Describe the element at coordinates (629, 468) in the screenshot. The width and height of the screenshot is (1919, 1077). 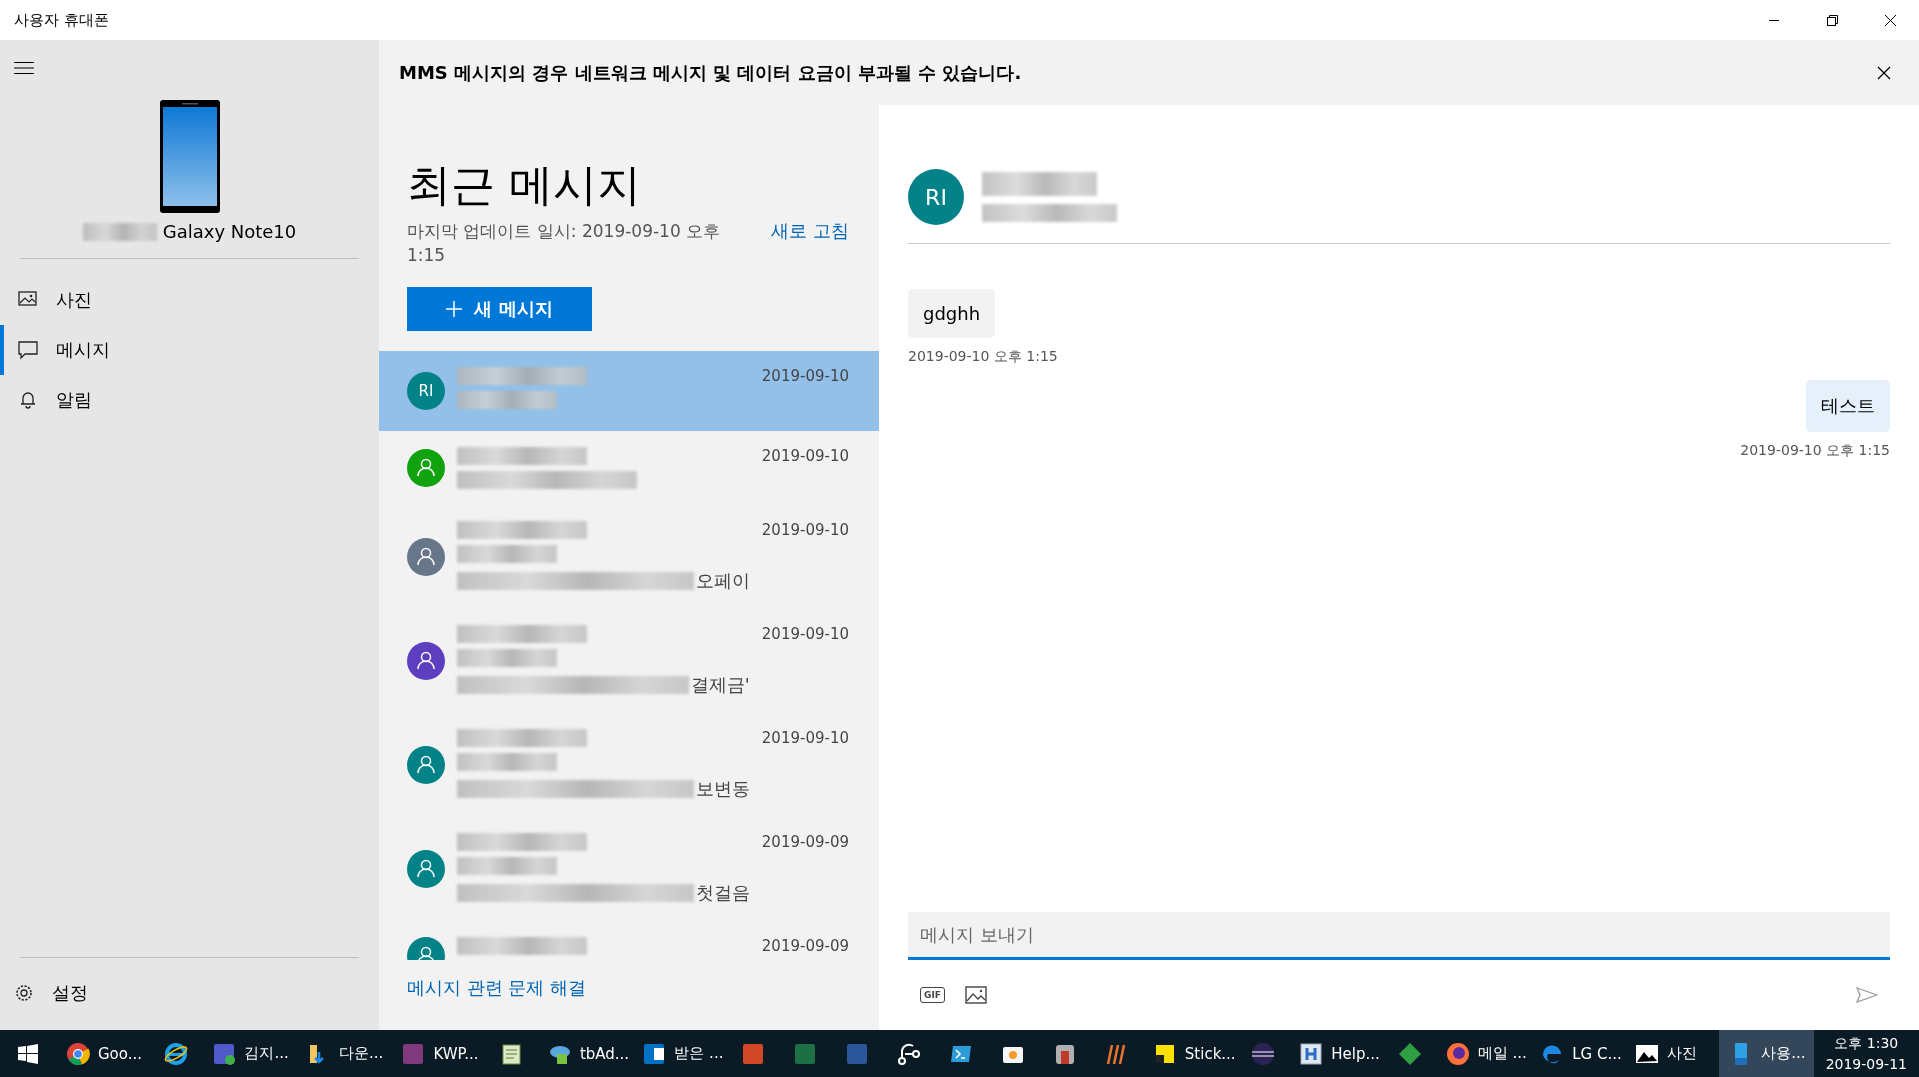
I see `conversation-item: 2019-09-10` at that location.